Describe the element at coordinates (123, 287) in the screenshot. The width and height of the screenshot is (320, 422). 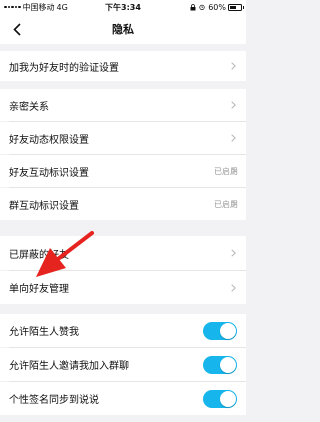
I see `one-way-friends-item: 单向好友管理` at that location.